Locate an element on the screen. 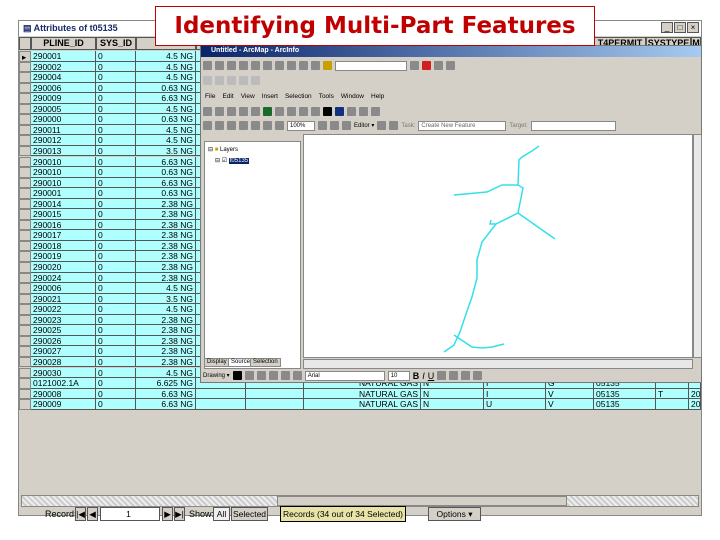 The height and width of the screenshot is (540, 720). zoom-in-icon is located at coordinates (207, 111).